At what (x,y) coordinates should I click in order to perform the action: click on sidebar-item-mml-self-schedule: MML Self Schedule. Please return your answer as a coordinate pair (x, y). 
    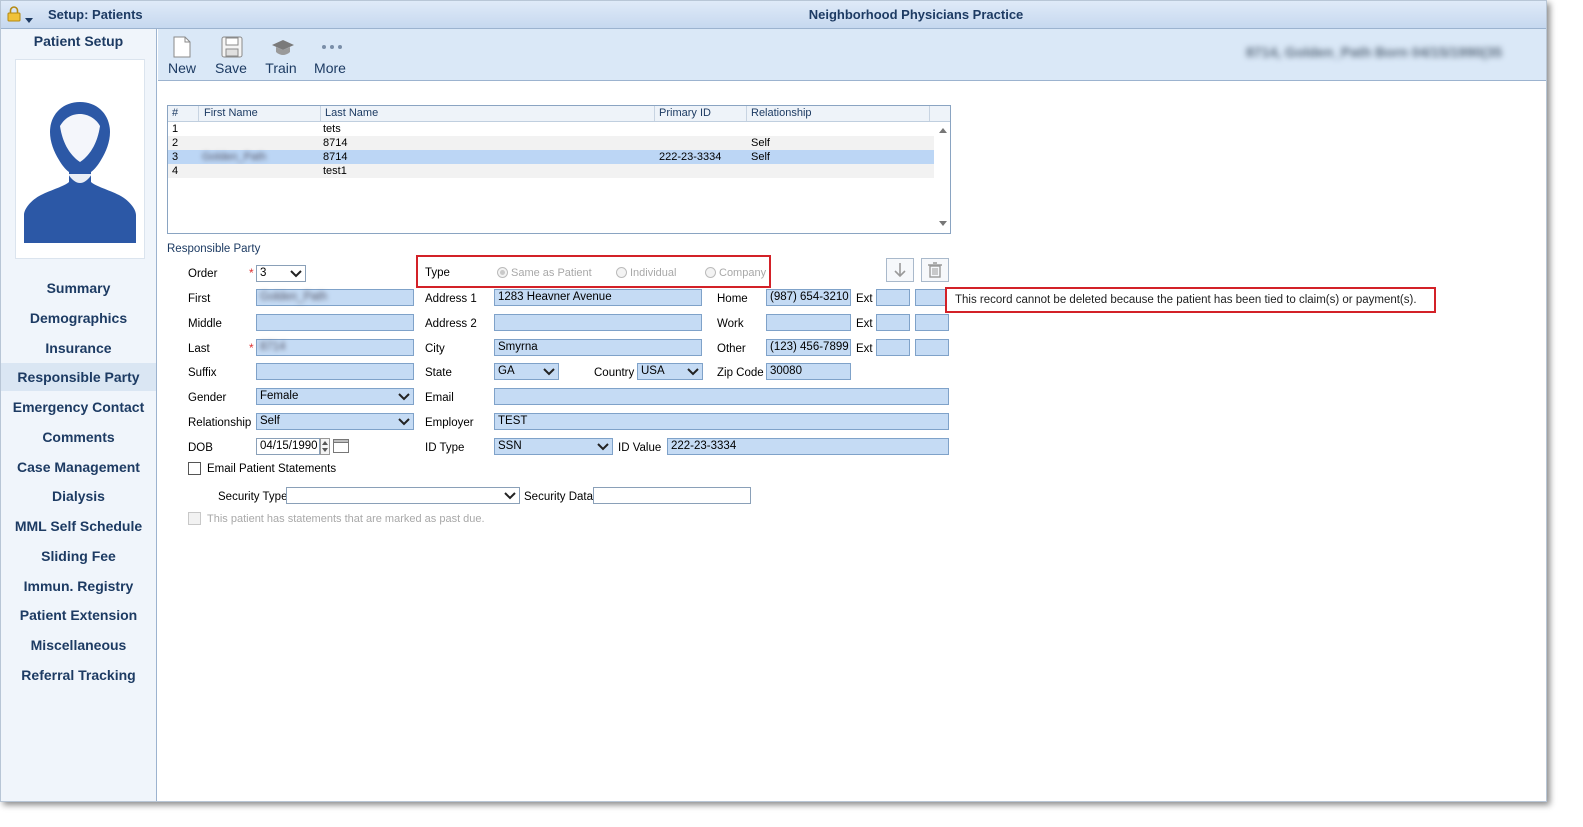
    Looking at the image, I should click on (78, 526).